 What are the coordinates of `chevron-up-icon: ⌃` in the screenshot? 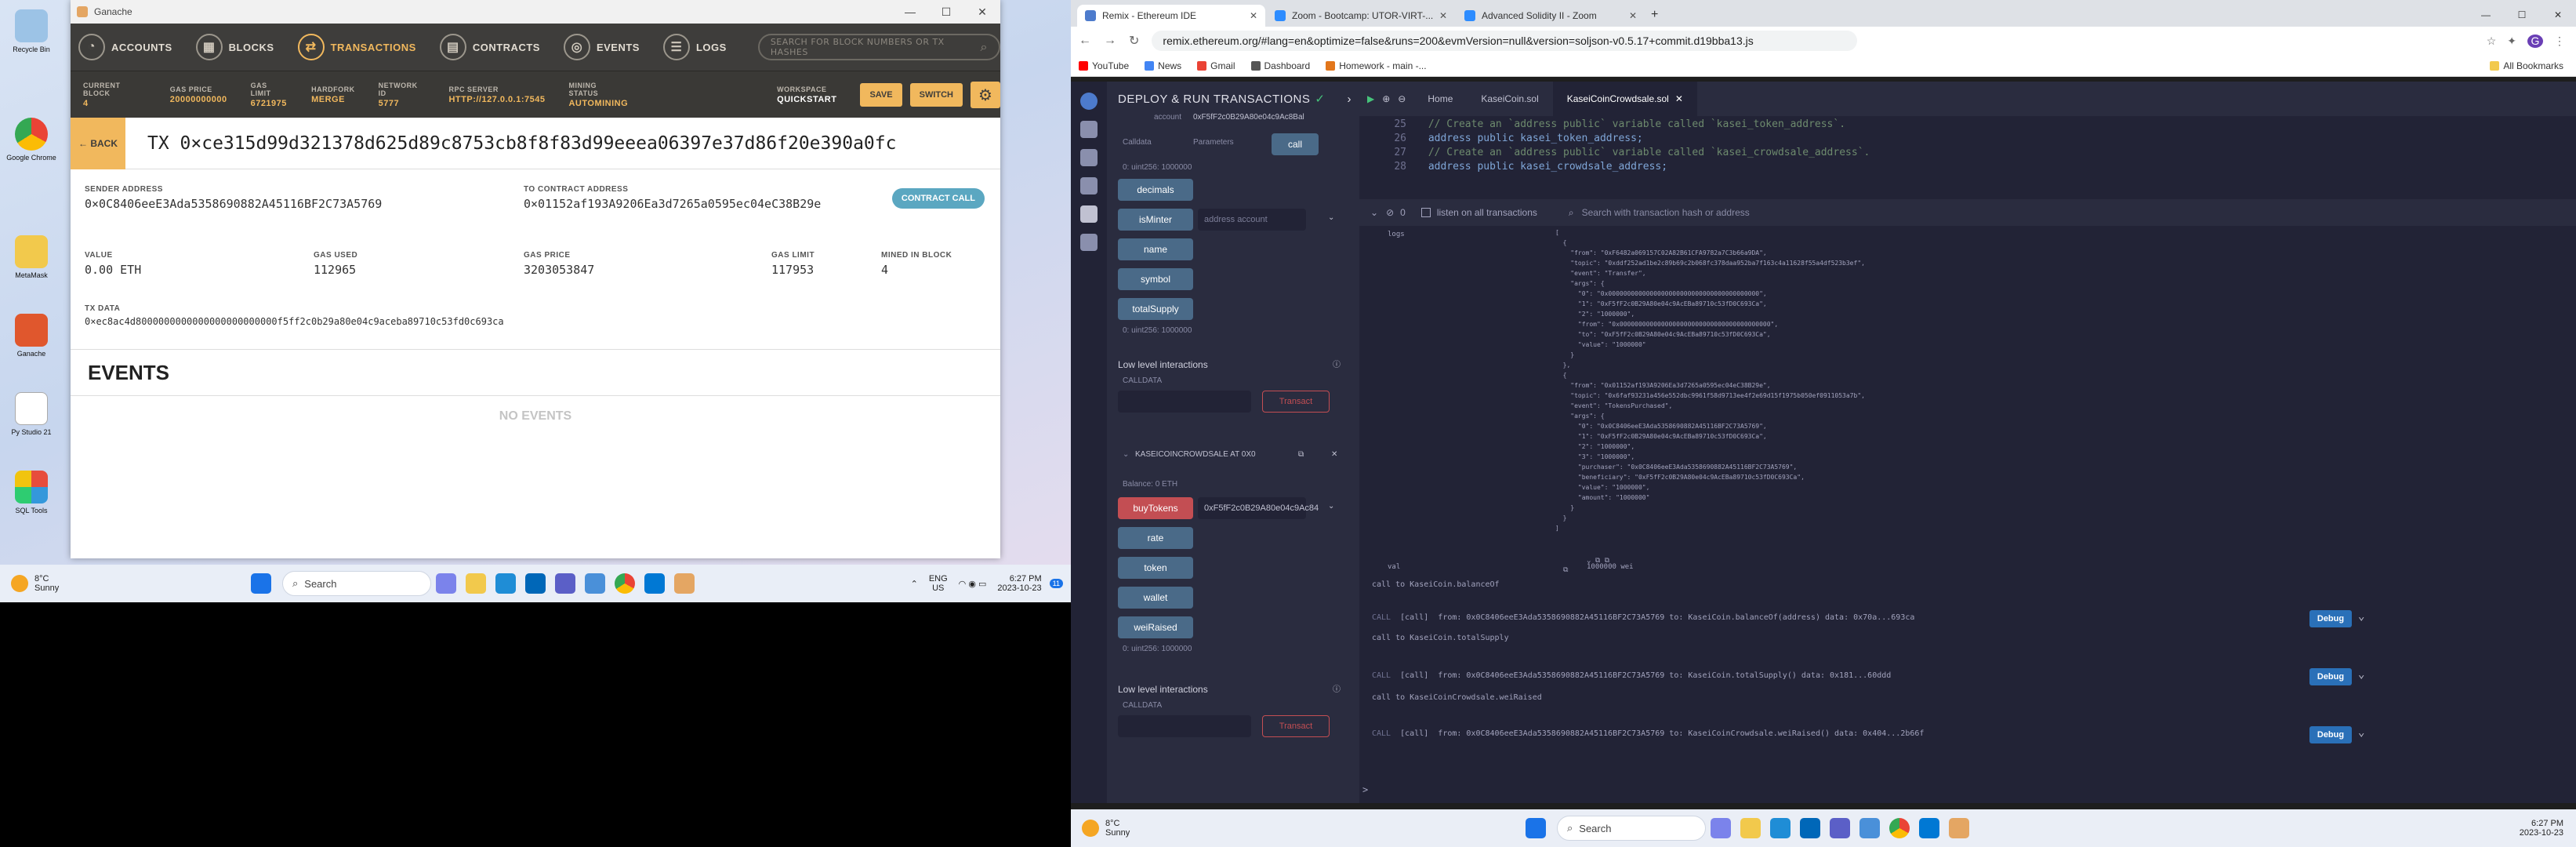 It's located at (915, 584).